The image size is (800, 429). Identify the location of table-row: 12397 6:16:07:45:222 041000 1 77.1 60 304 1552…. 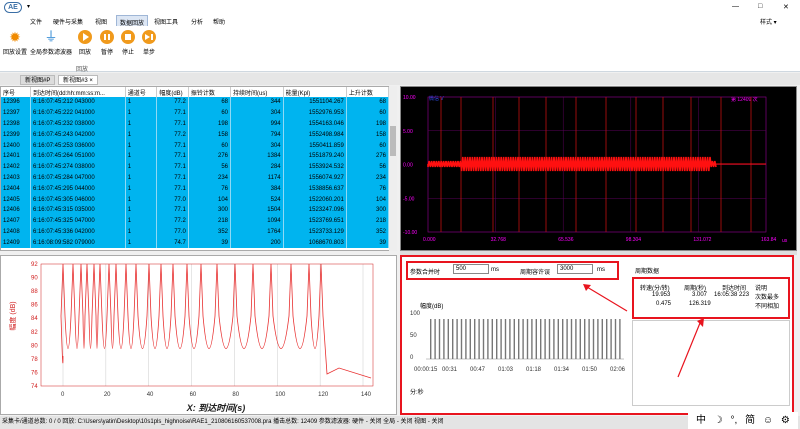
(195, 113).